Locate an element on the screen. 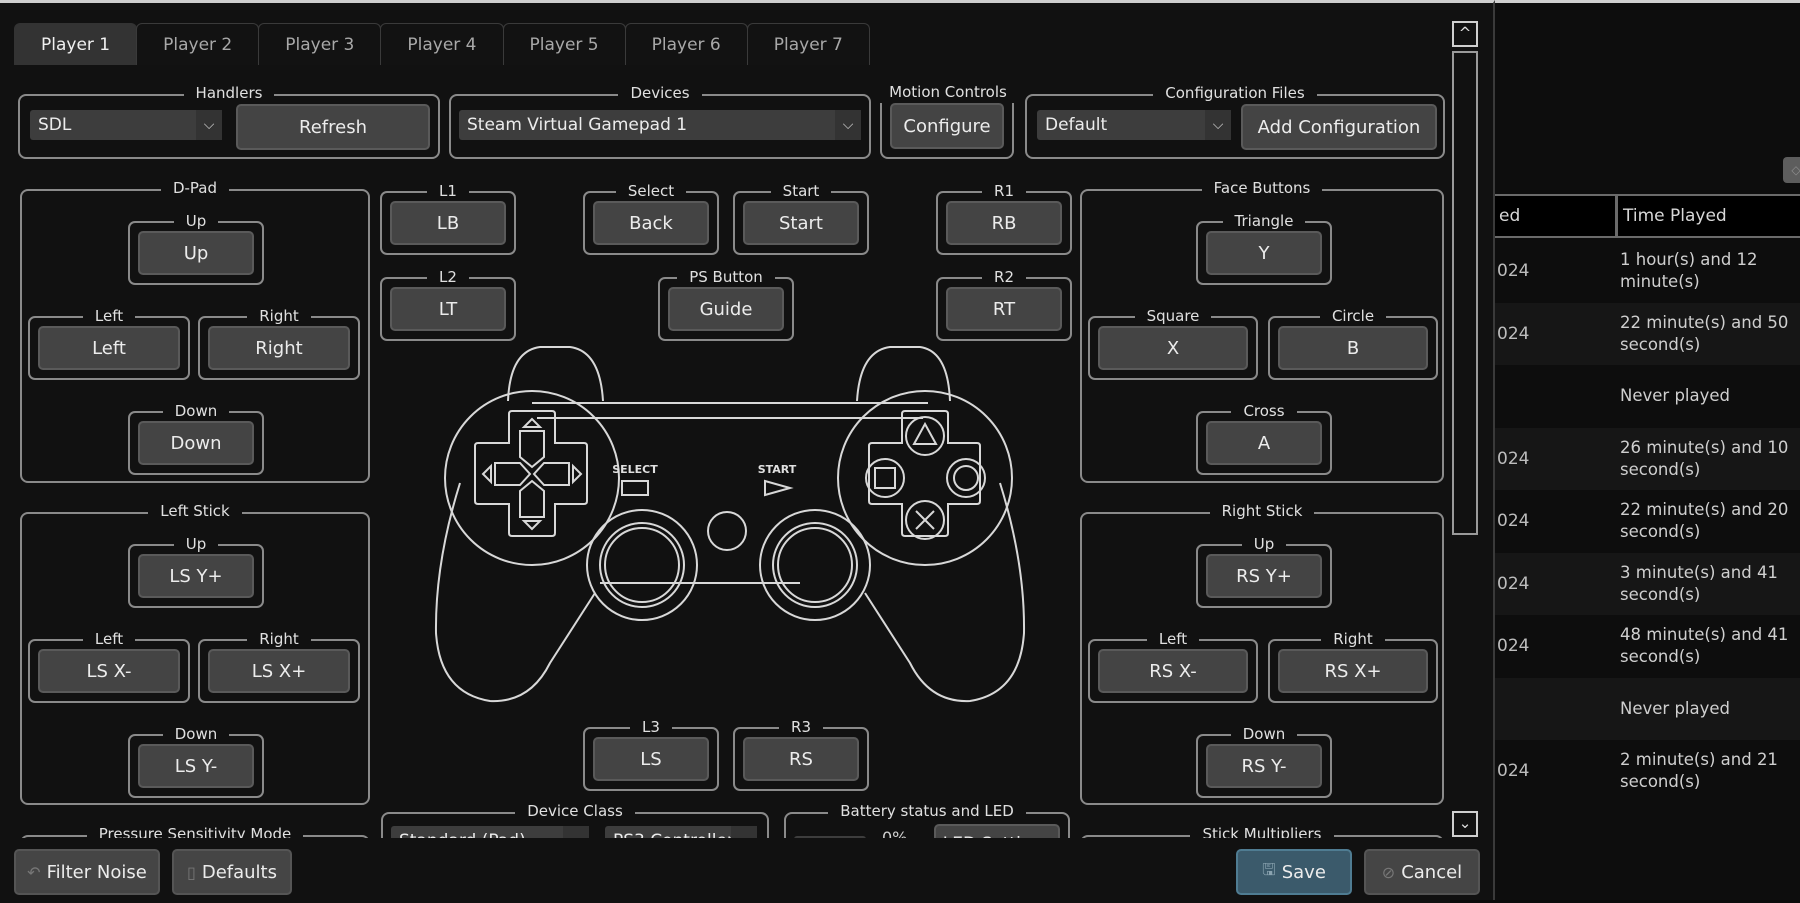 The width and height of the screenshot is (1800, 903). right-stick-up-binding-button: RS Y+ is located at coordinates (1264, 576).